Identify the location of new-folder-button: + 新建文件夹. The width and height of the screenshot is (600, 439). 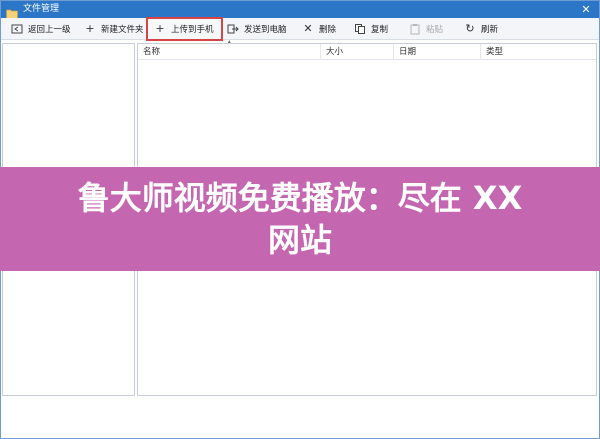
(114, 29).